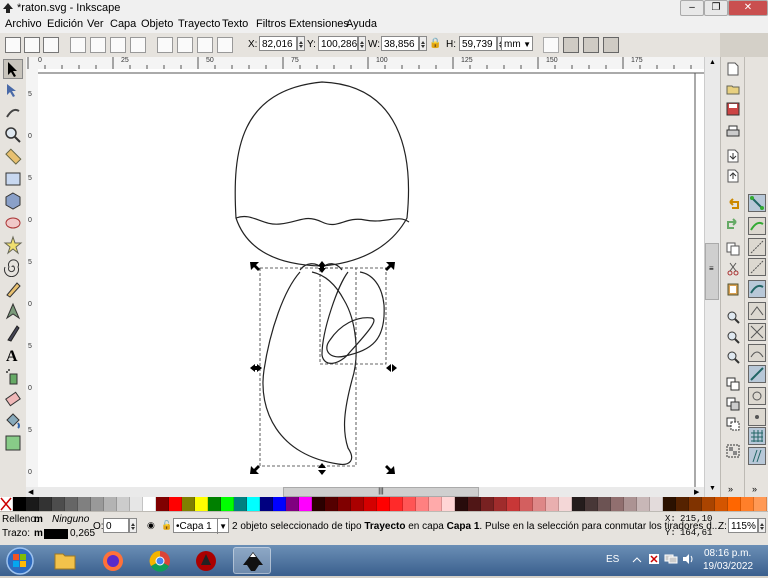 Image resolution: width=768 pixels, height=578 pixels. What do you see at coordinates (654, 559) in the screenshot?
I see `action-center-icon` at bounding box center [654, 559].